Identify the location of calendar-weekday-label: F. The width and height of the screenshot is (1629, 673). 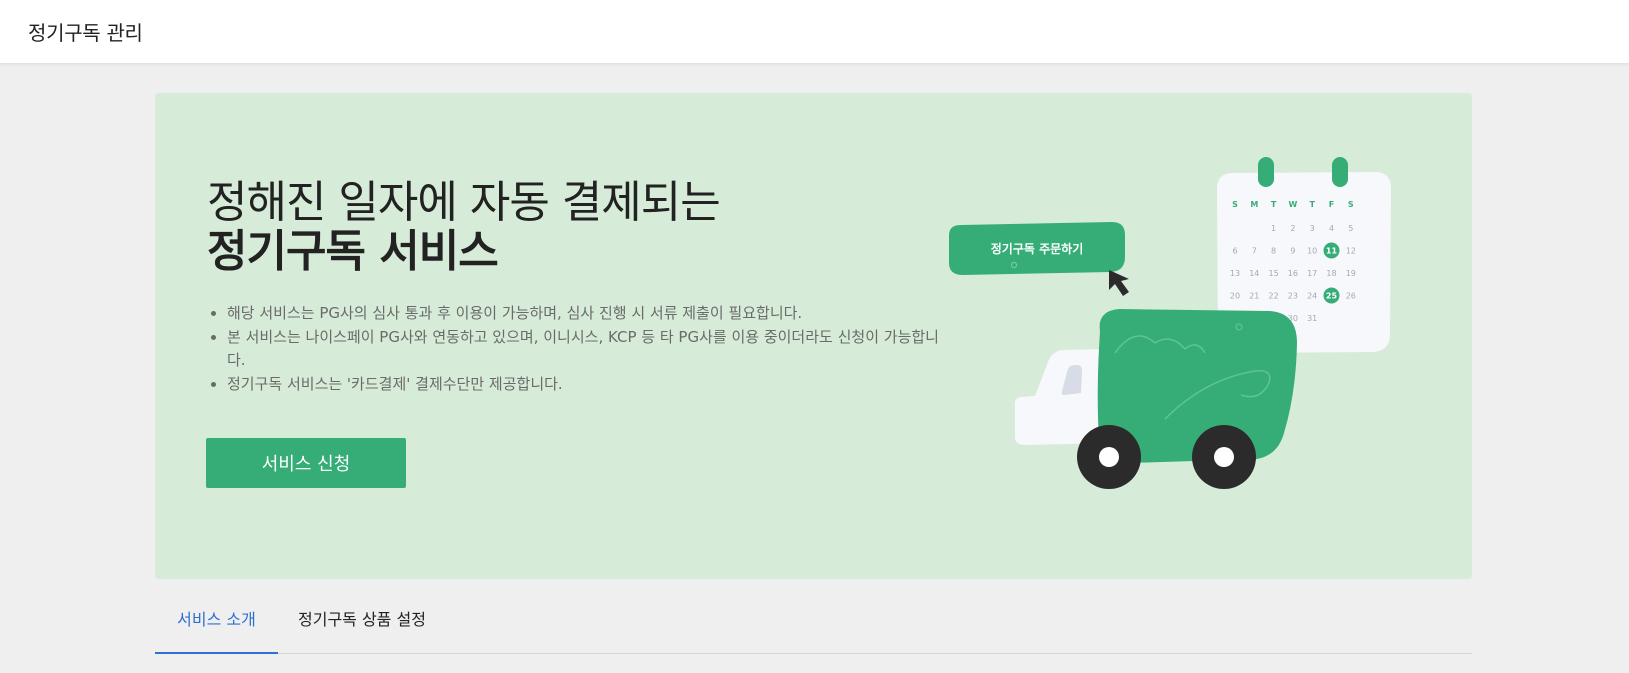
(1331, 204).